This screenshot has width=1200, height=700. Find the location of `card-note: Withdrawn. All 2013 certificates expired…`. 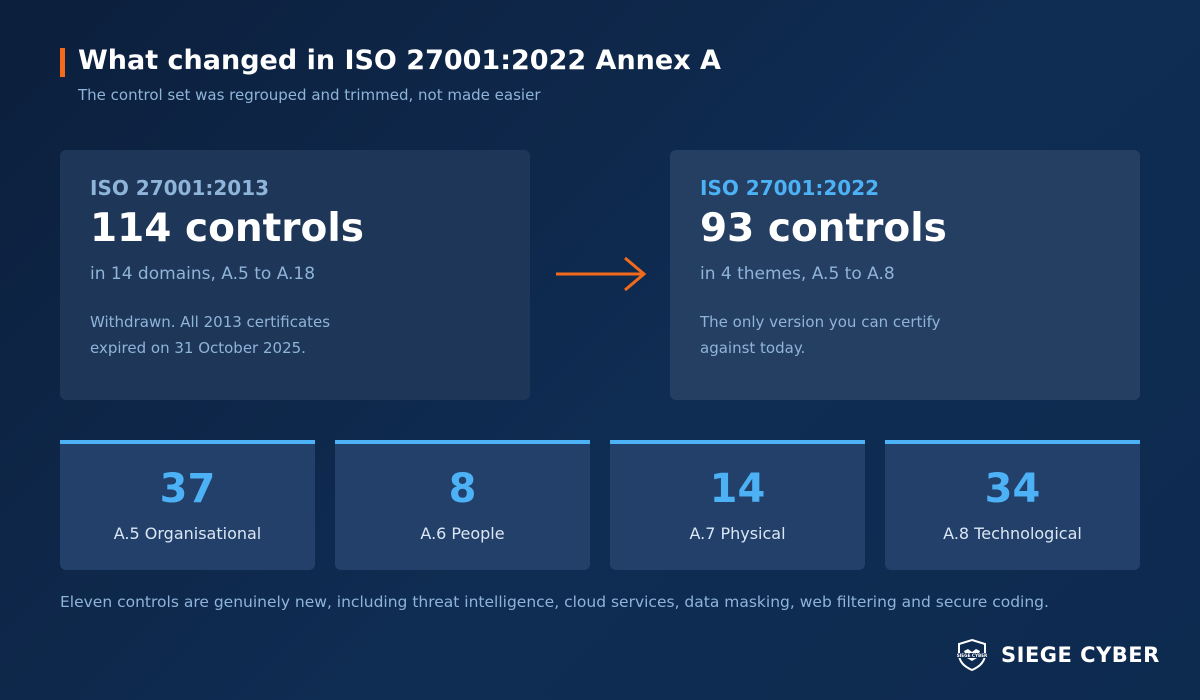

card-note: Withdrawn. All 2013 certificates expired… is located at coordinates (235, 335).